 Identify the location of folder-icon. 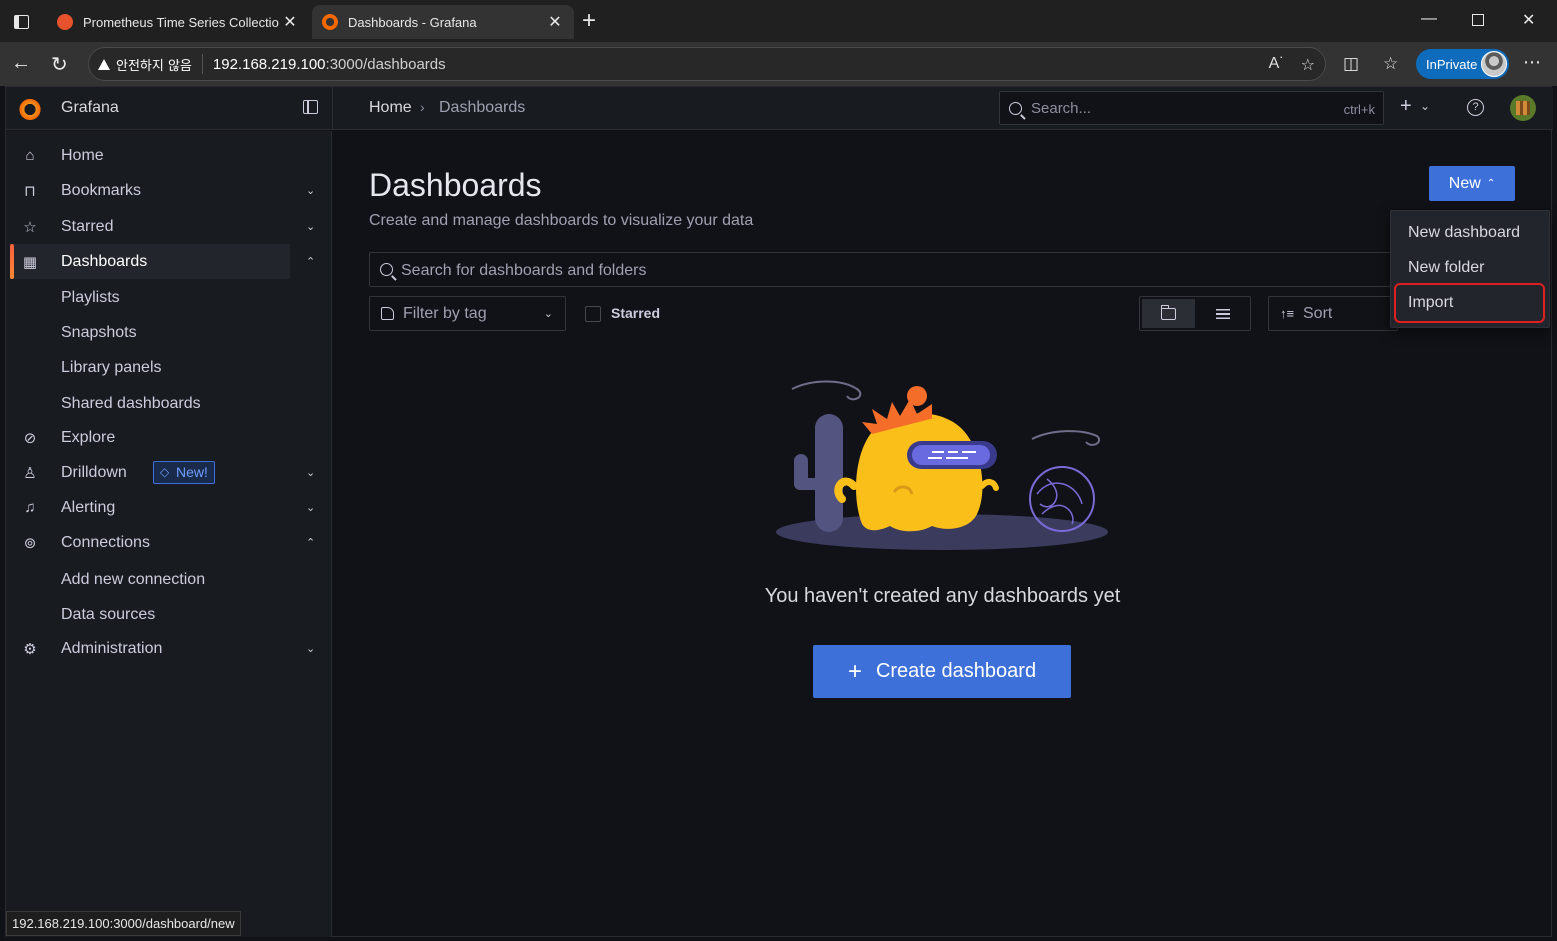
(1168, 312).